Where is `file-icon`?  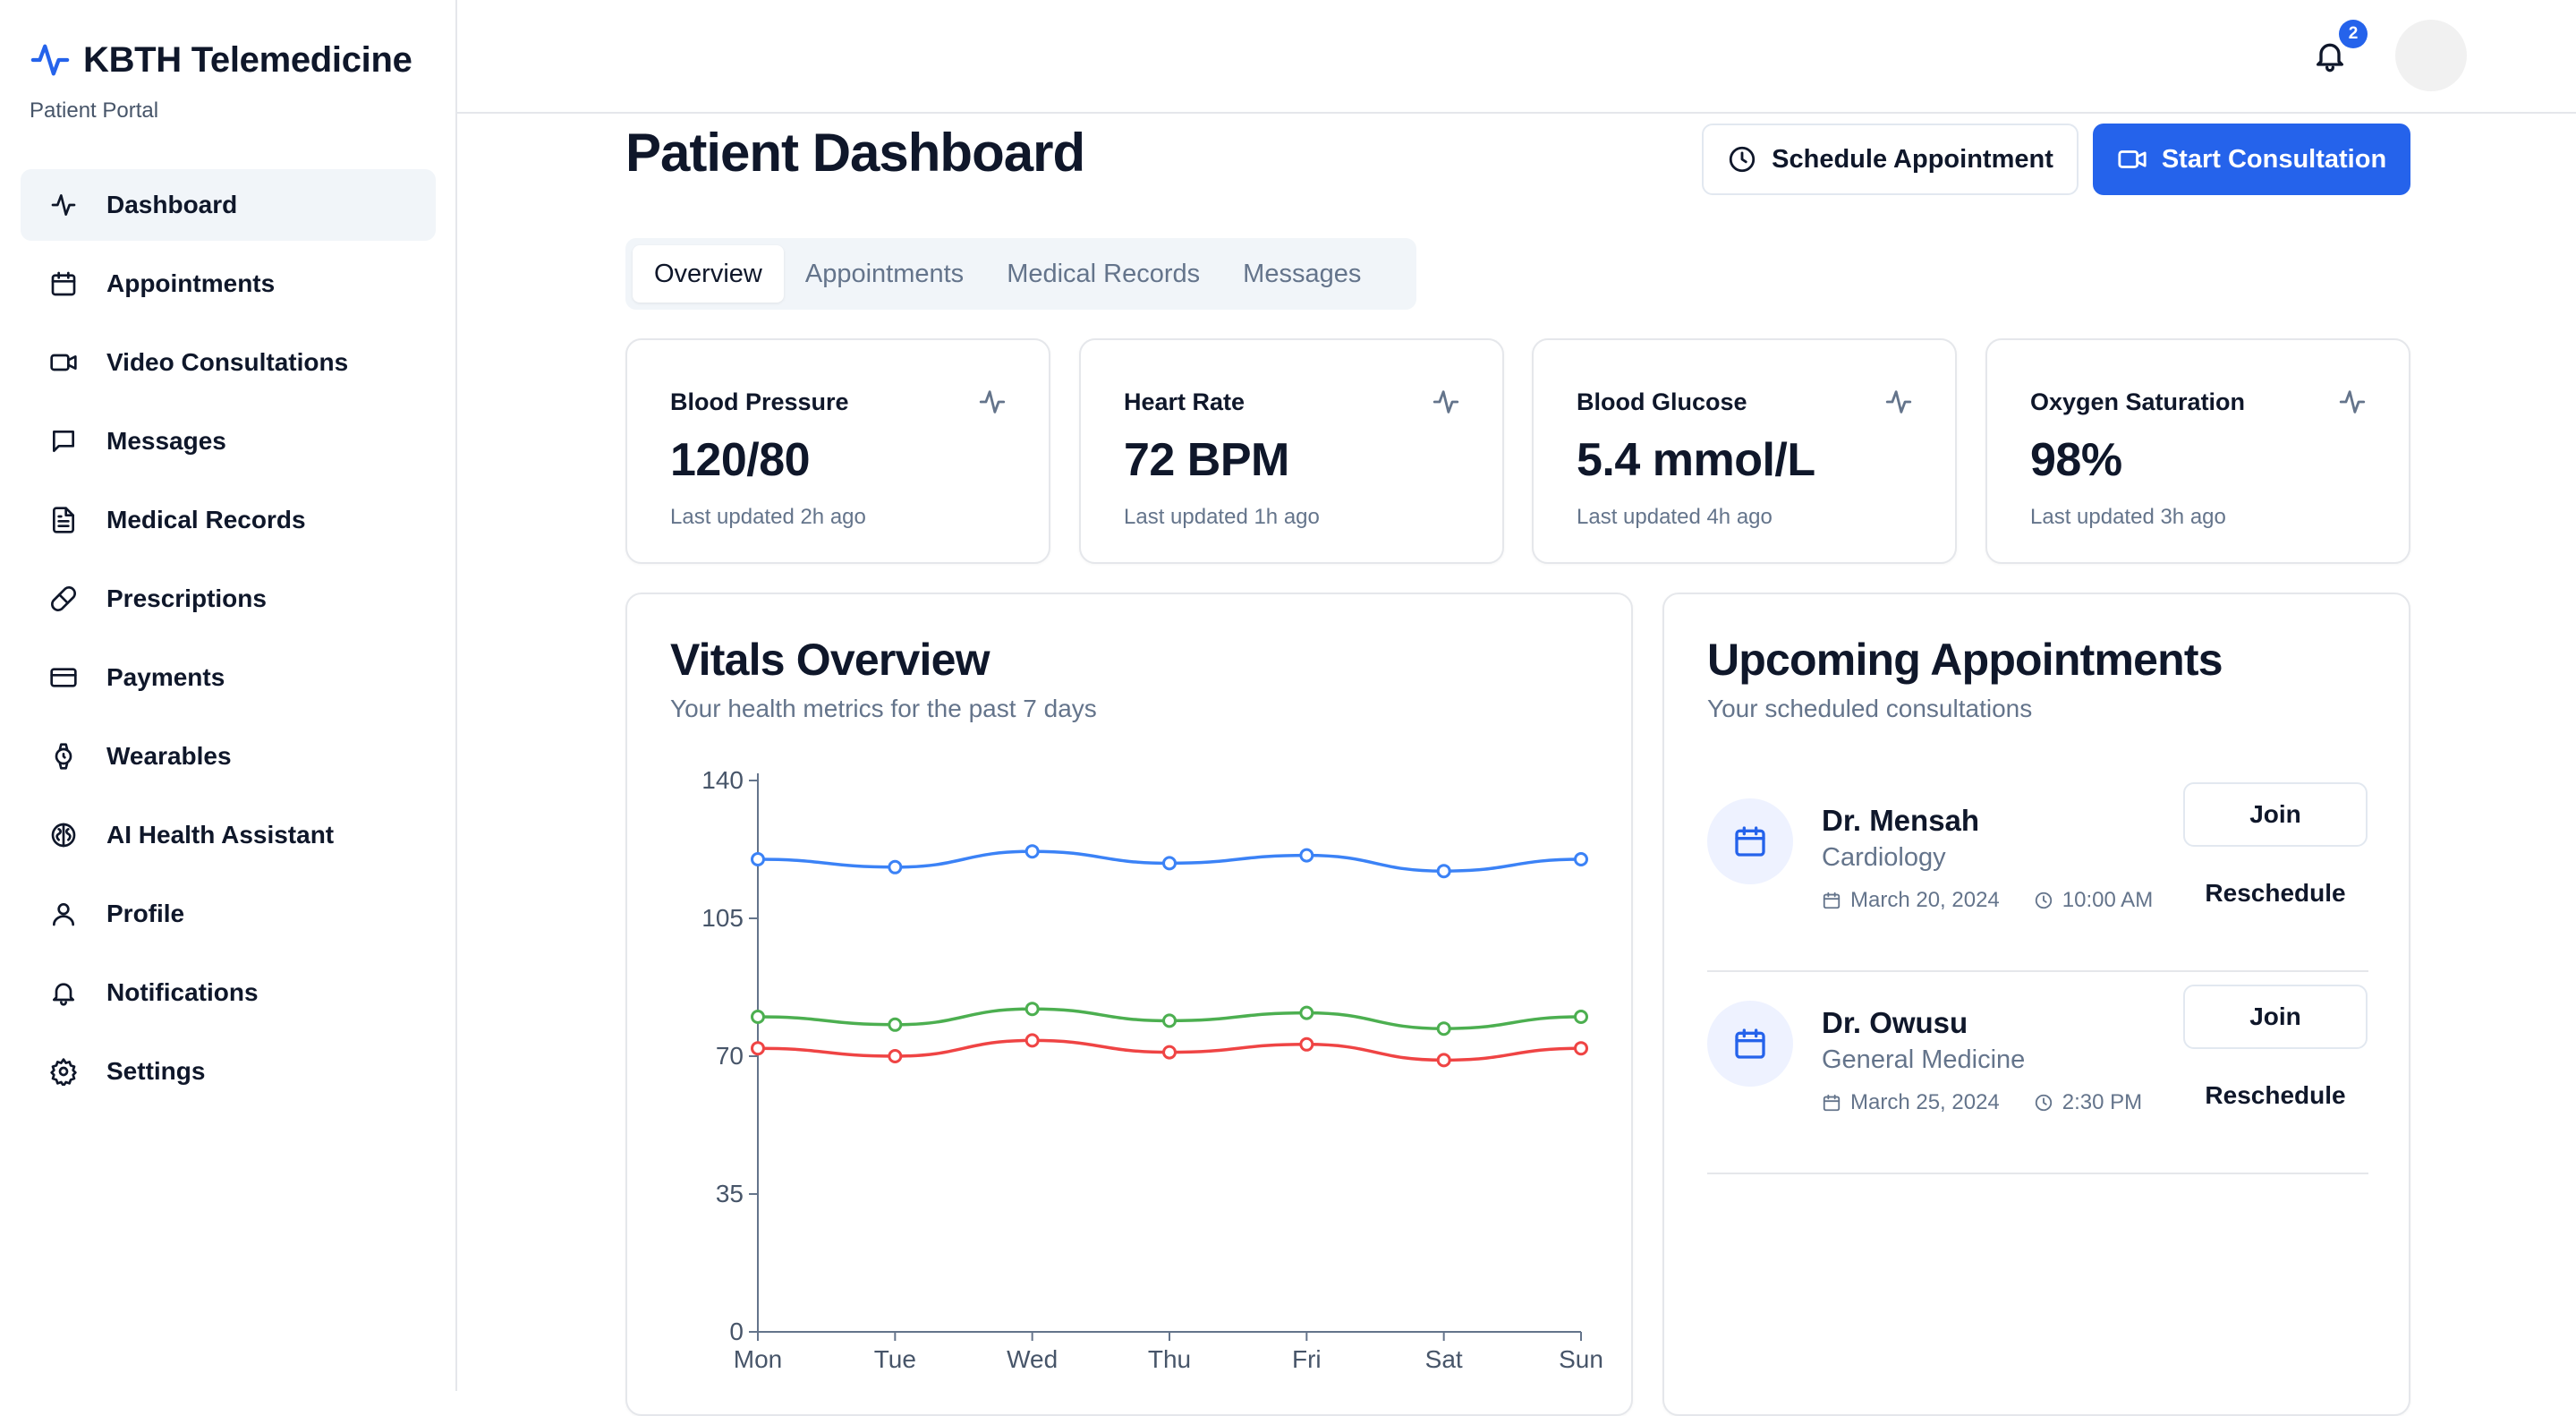 file-icon is located at coordinates (63, 520).